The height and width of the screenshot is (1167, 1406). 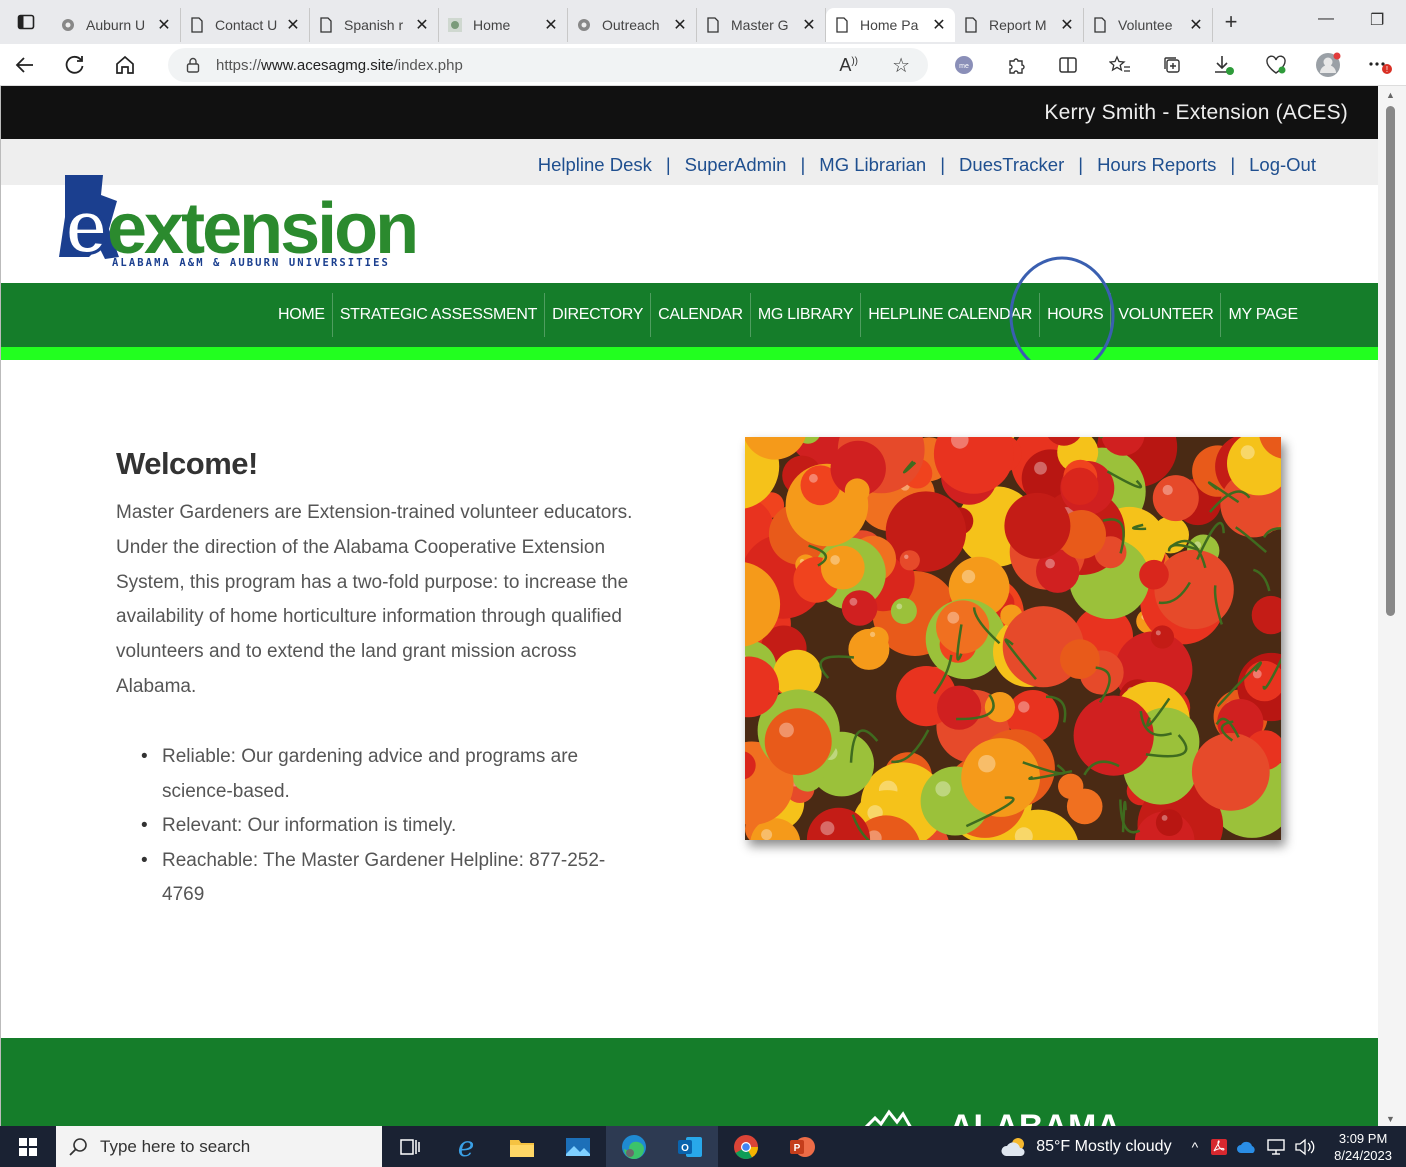 I want to click on link-hours-reports: Hours Reports, so click(x=1156, y=164).